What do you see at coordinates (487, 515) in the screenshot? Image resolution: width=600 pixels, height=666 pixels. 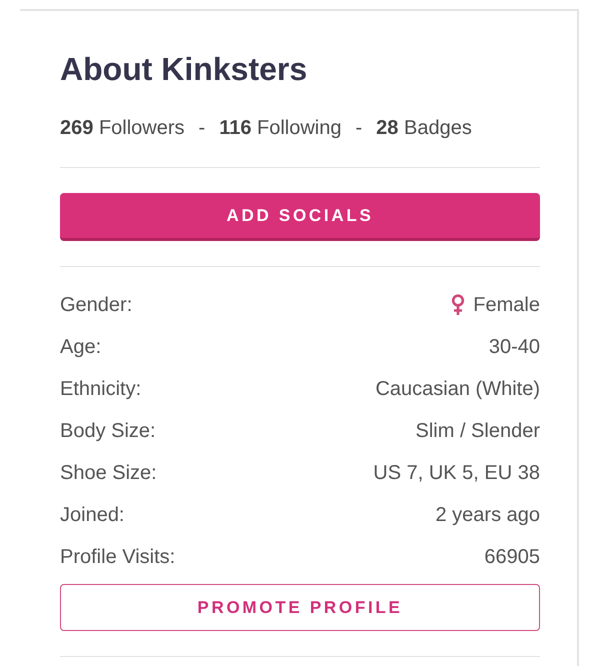 I see `detail-value: 2 years ago` at bounding box center [487, 515].